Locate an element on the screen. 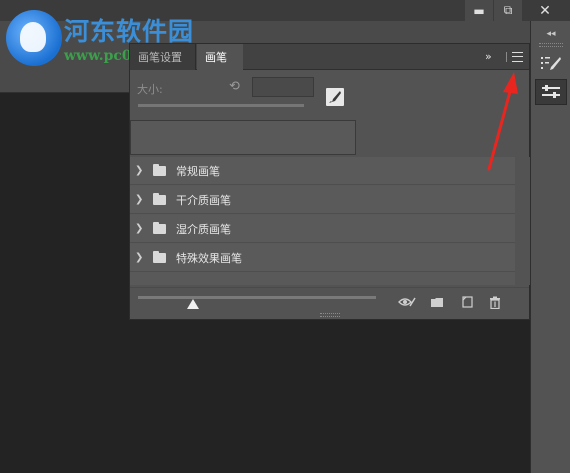 The image size is (570, 473). restore-icon: ⧉ is located at coordinates (508, 10).